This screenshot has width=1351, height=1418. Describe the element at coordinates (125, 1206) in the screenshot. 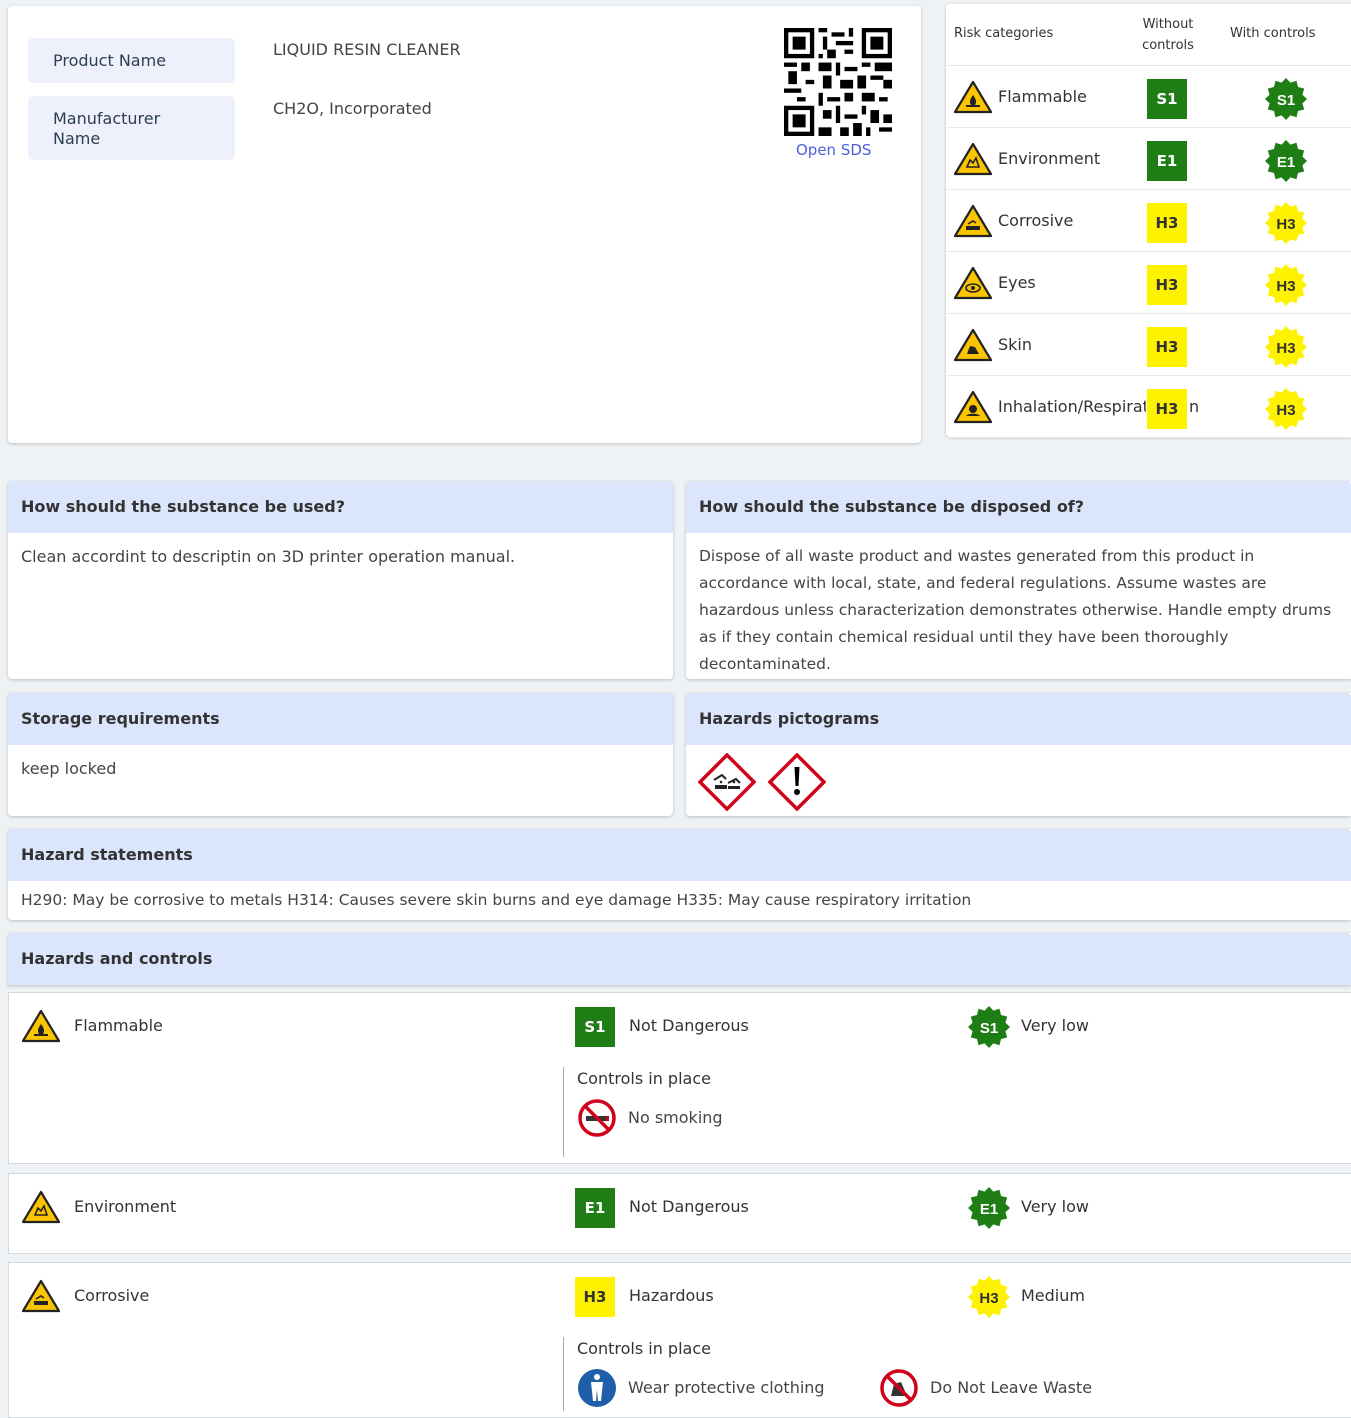

I see `hazard-name: Environment` at that location.